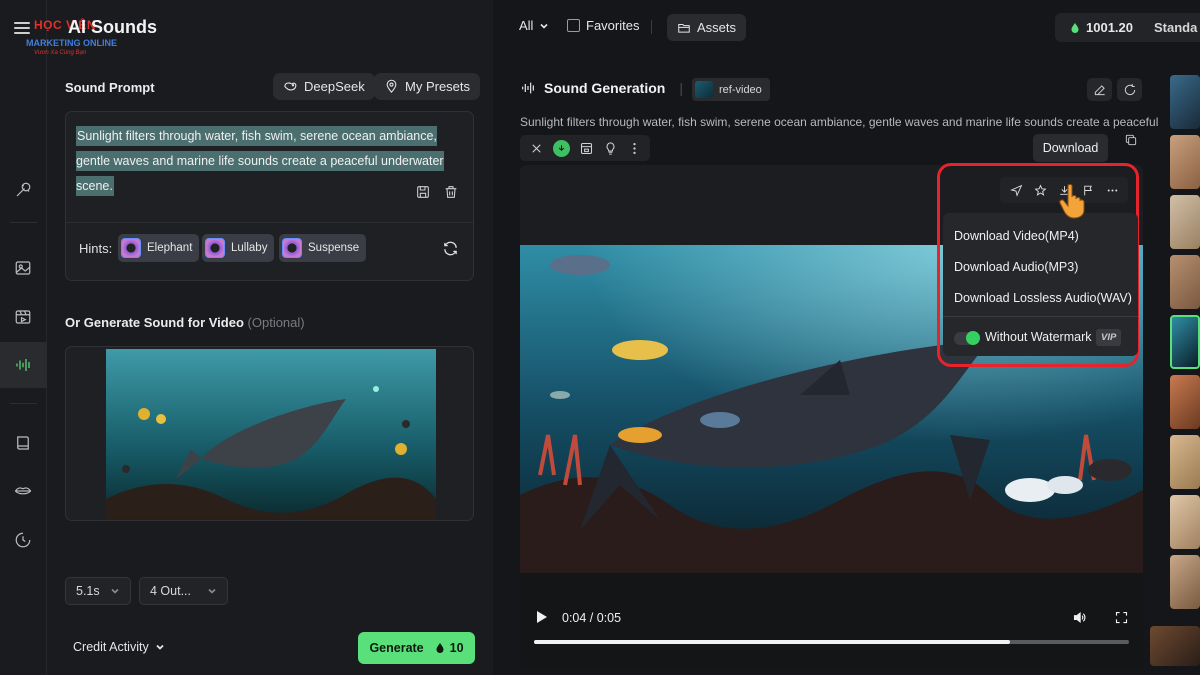 The height and width of the screenshot is (675, 1200). What do you see at coordinates (561, 148) in the screenshot?
I see `download-status-icon` at bounding box center [561, 148].